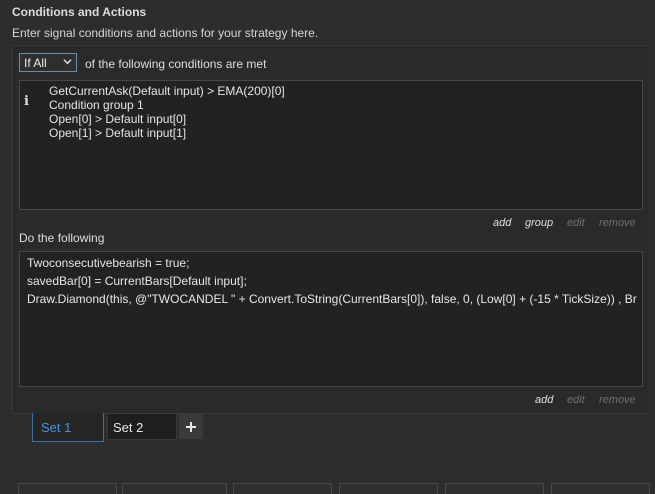 This screenshot has width=655, height=494. What do you see at coordinates (142, 426) in the screenshot?
I see `tab-set-2: Set 2` at bounding box center [142, 426].